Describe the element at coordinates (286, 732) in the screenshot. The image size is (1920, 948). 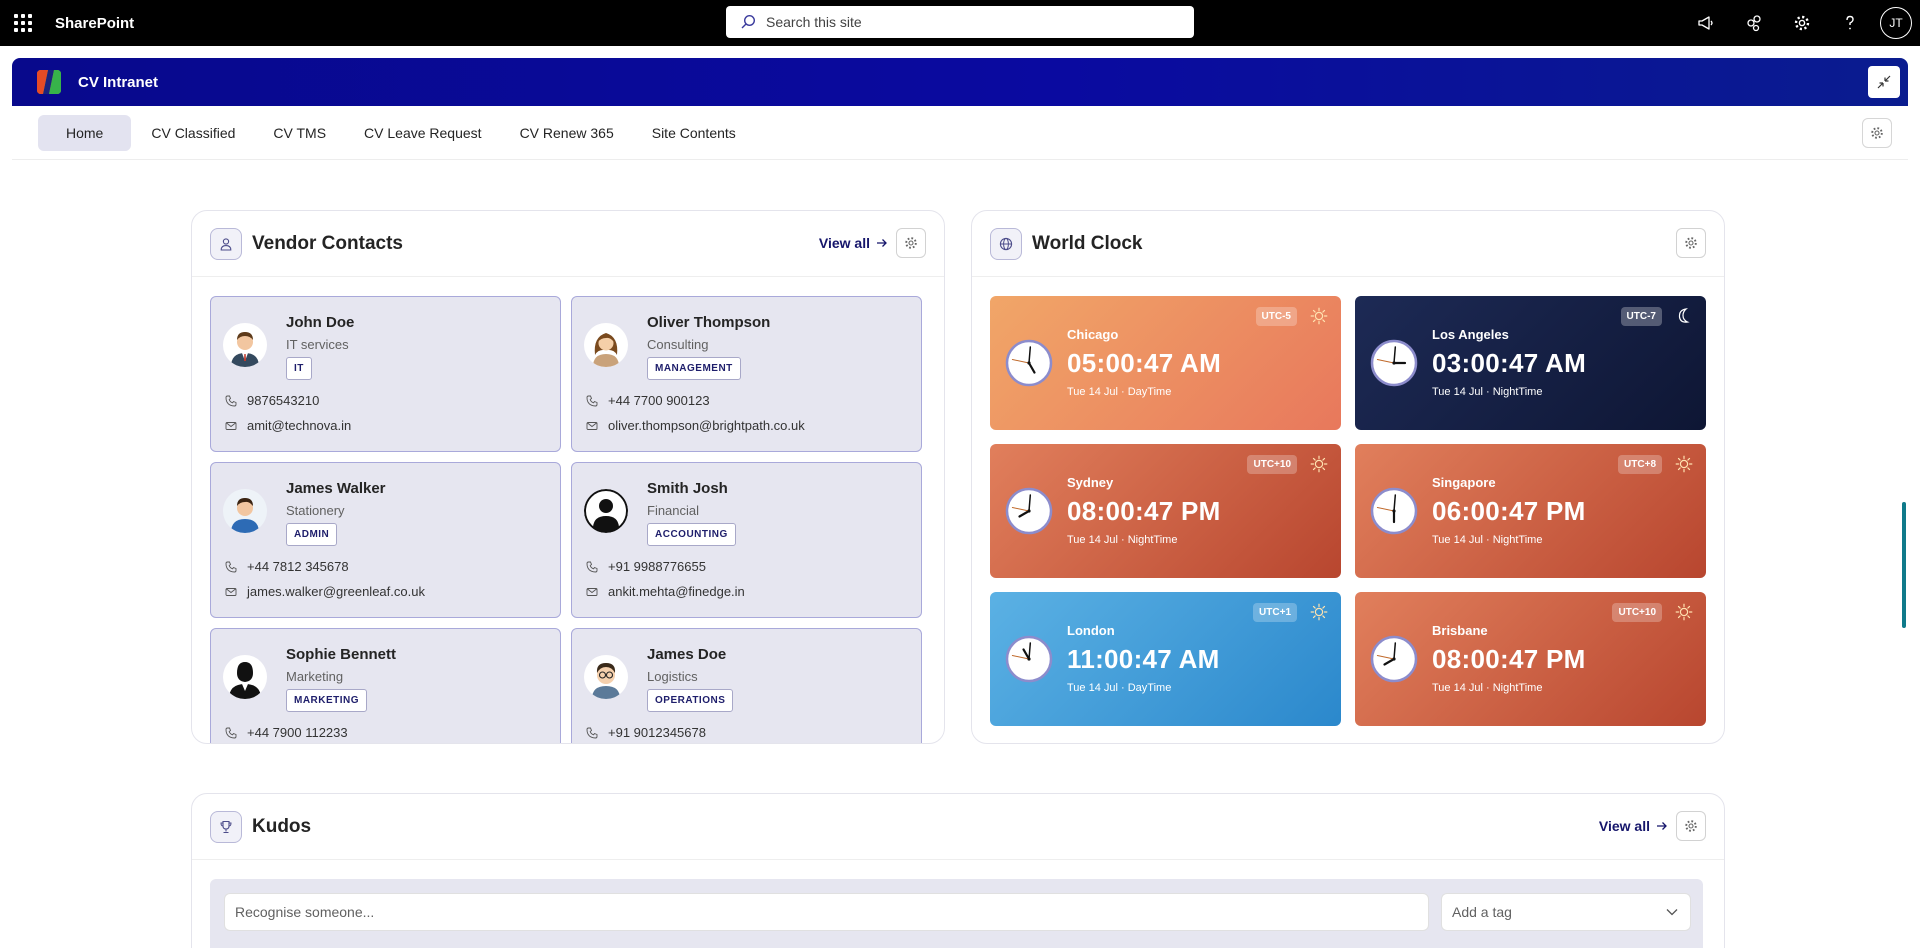
I see `contact-phone: +44 7900 112233` at that location.